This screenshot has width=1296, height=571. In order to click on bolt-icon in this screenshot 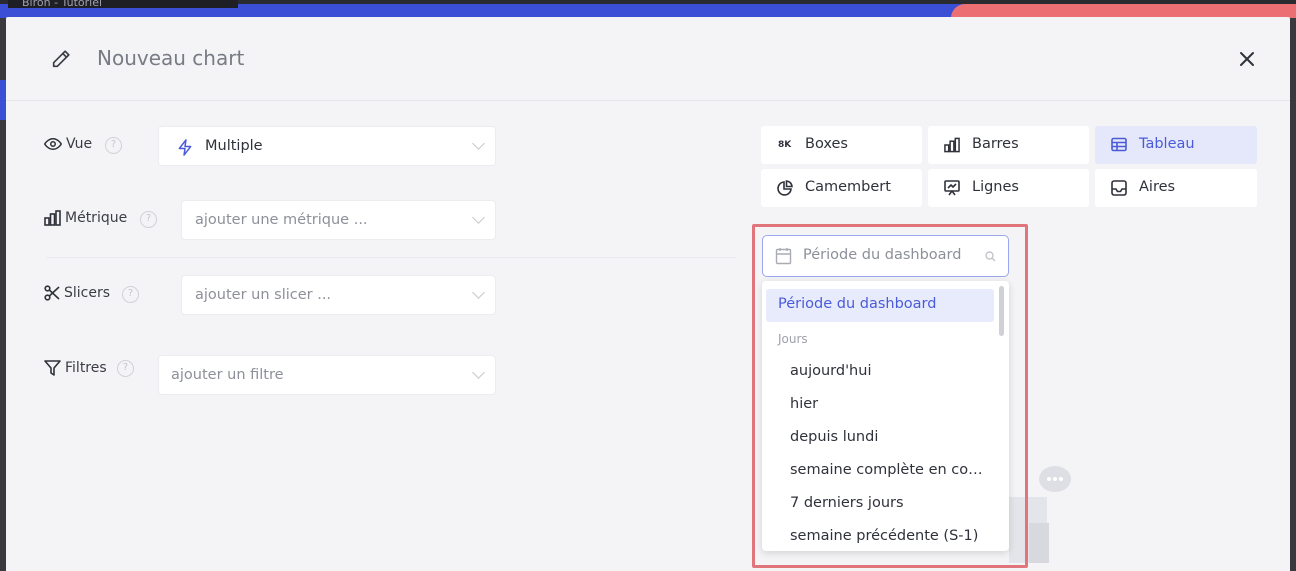, I will do `click(185, 147)`.